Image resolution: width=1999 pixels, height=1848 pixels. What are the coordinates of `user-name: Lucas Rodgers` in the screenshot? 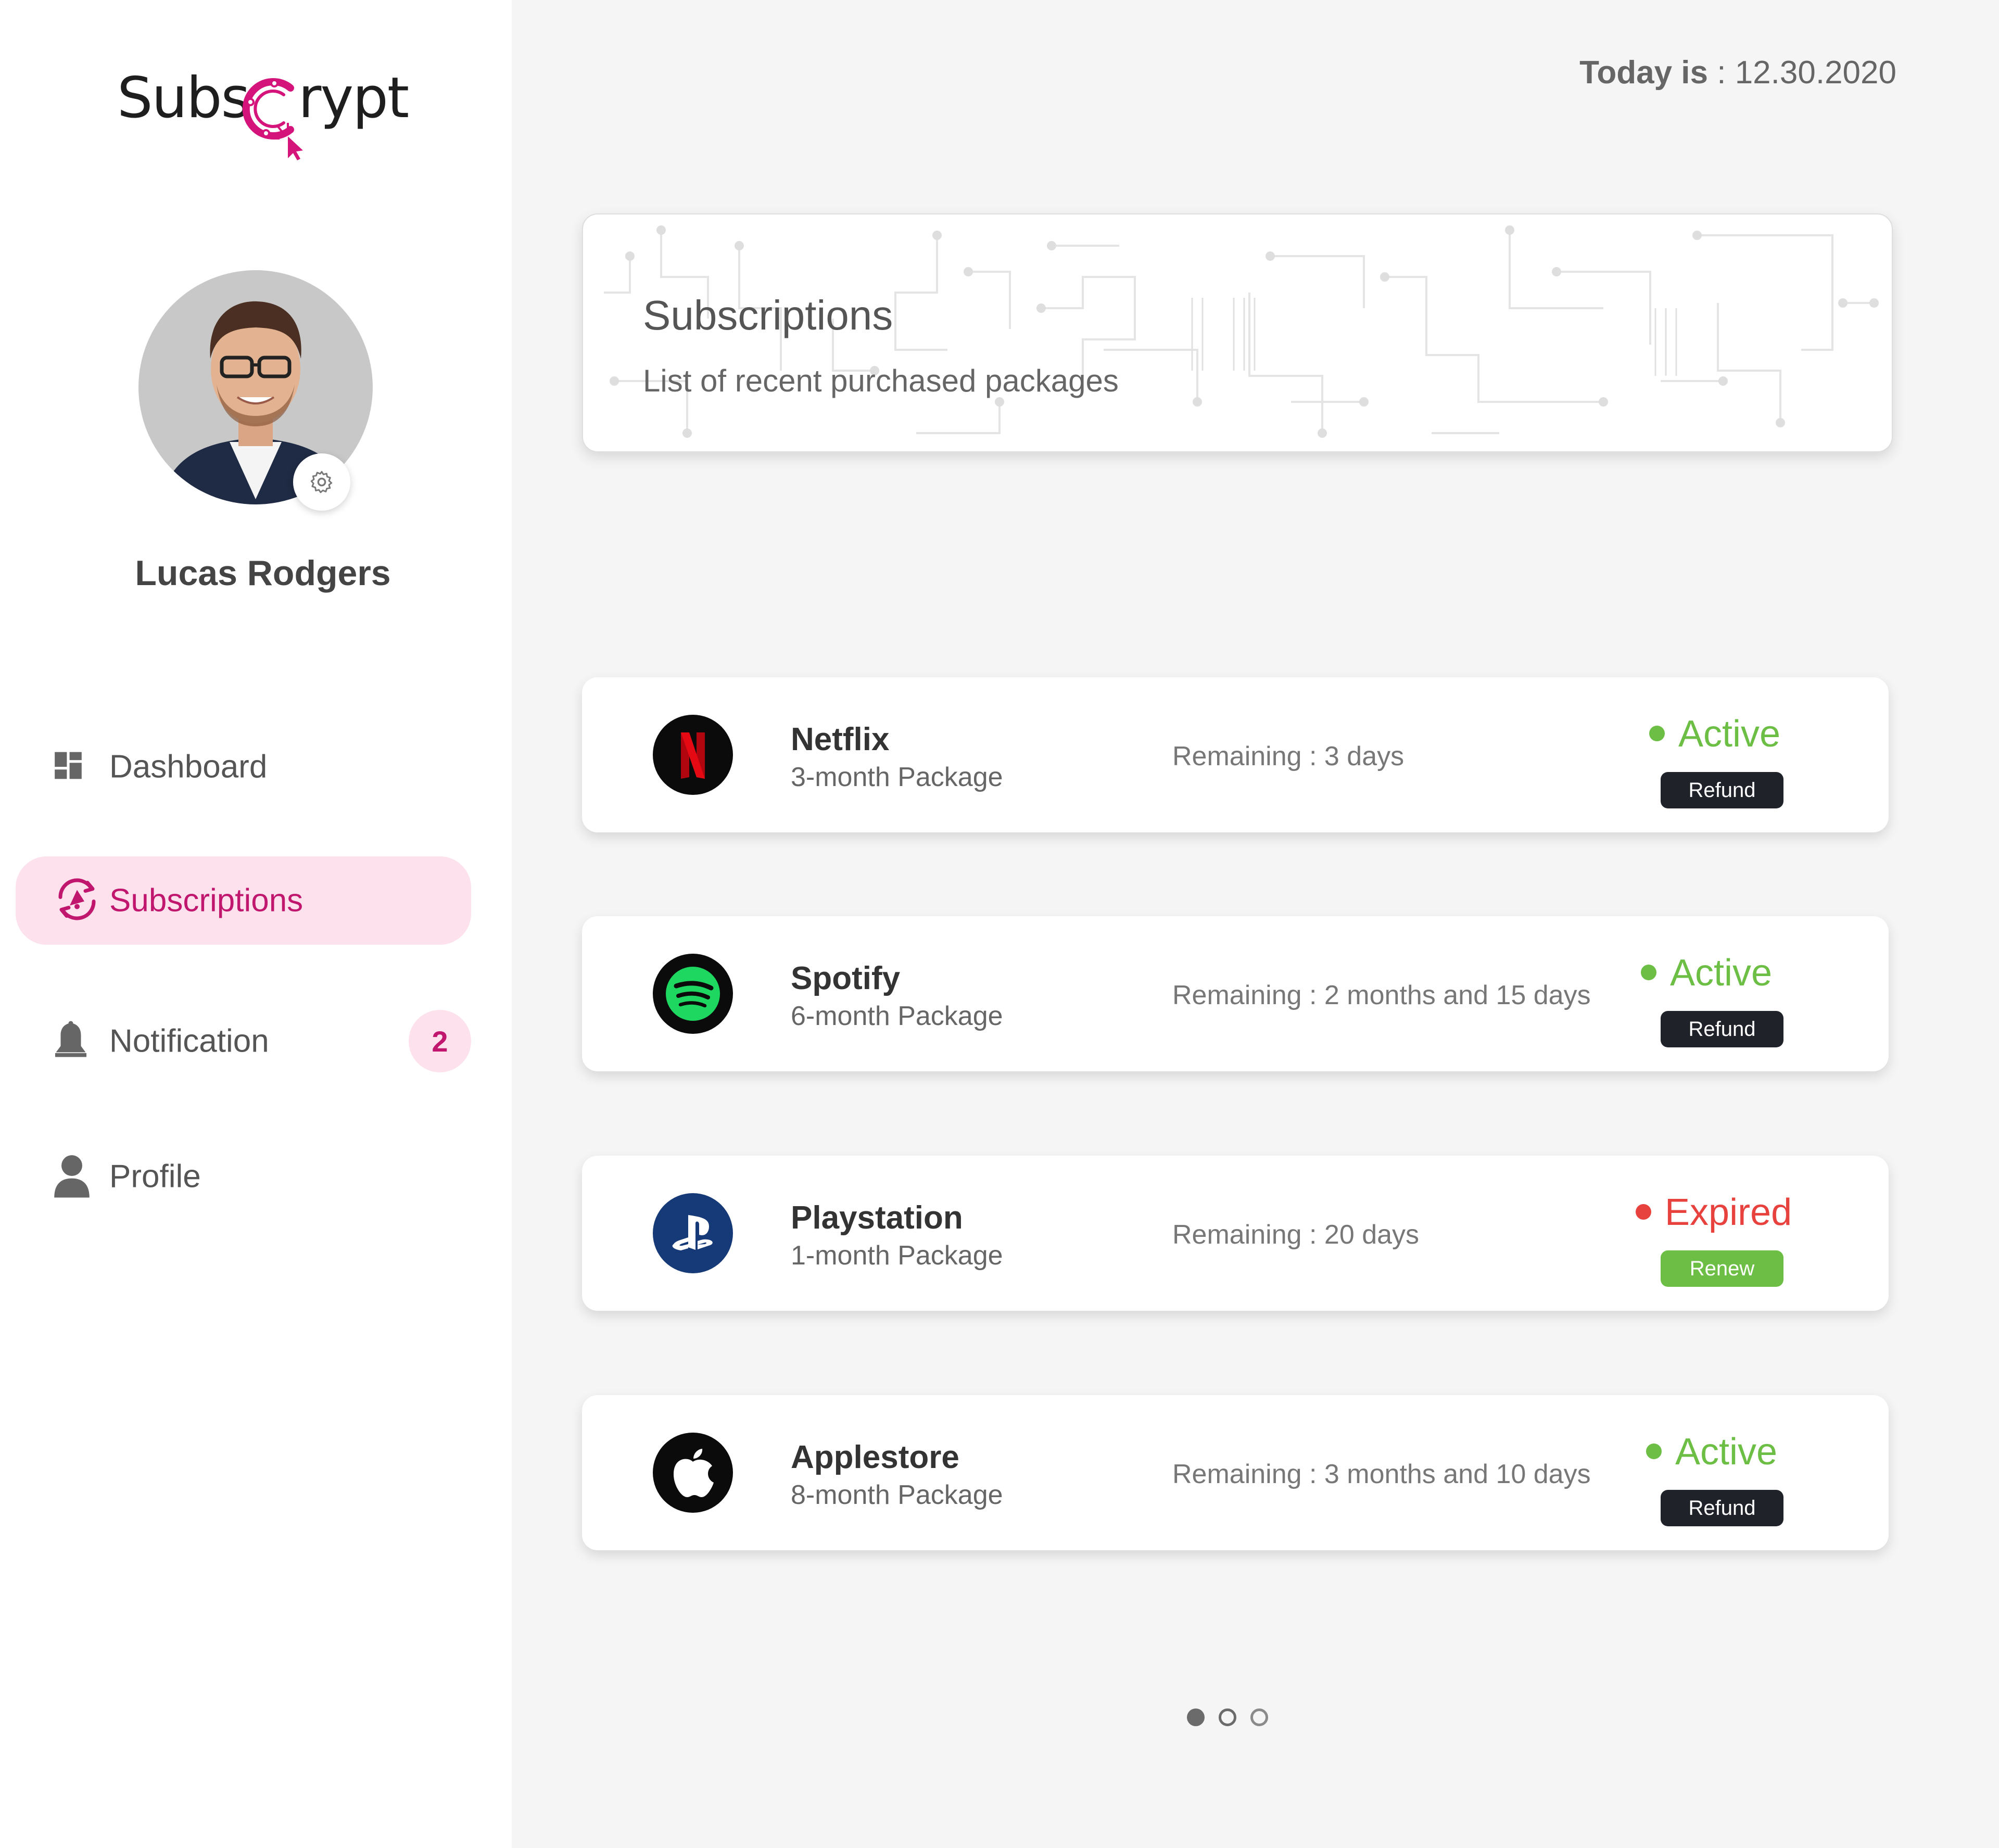 It's located at (263, 573).